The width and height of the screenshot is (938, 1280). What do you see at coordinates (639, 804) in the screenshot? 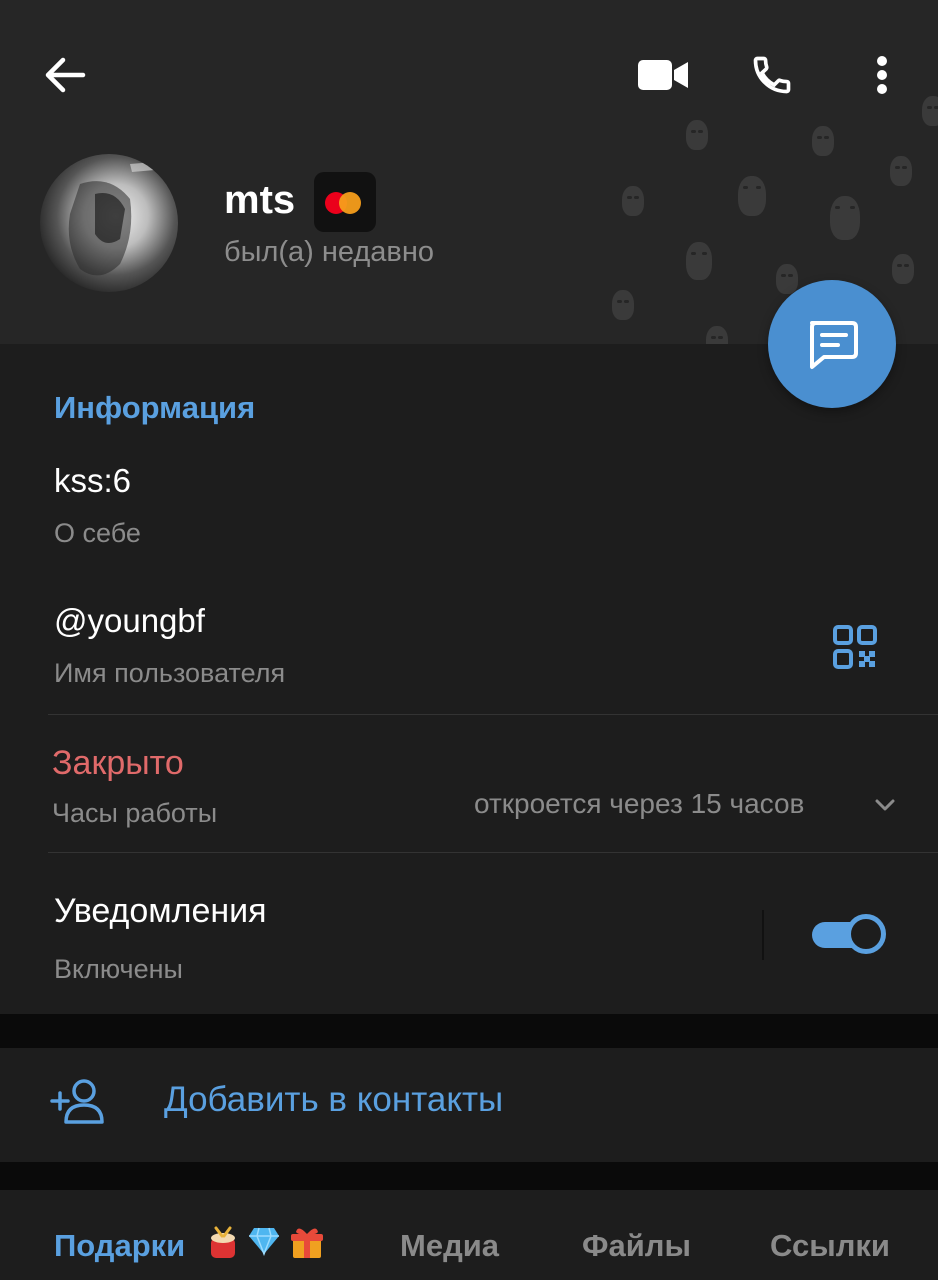
I see `hours-detail: откроется через 15 часов` at bounding box center [639, 804].